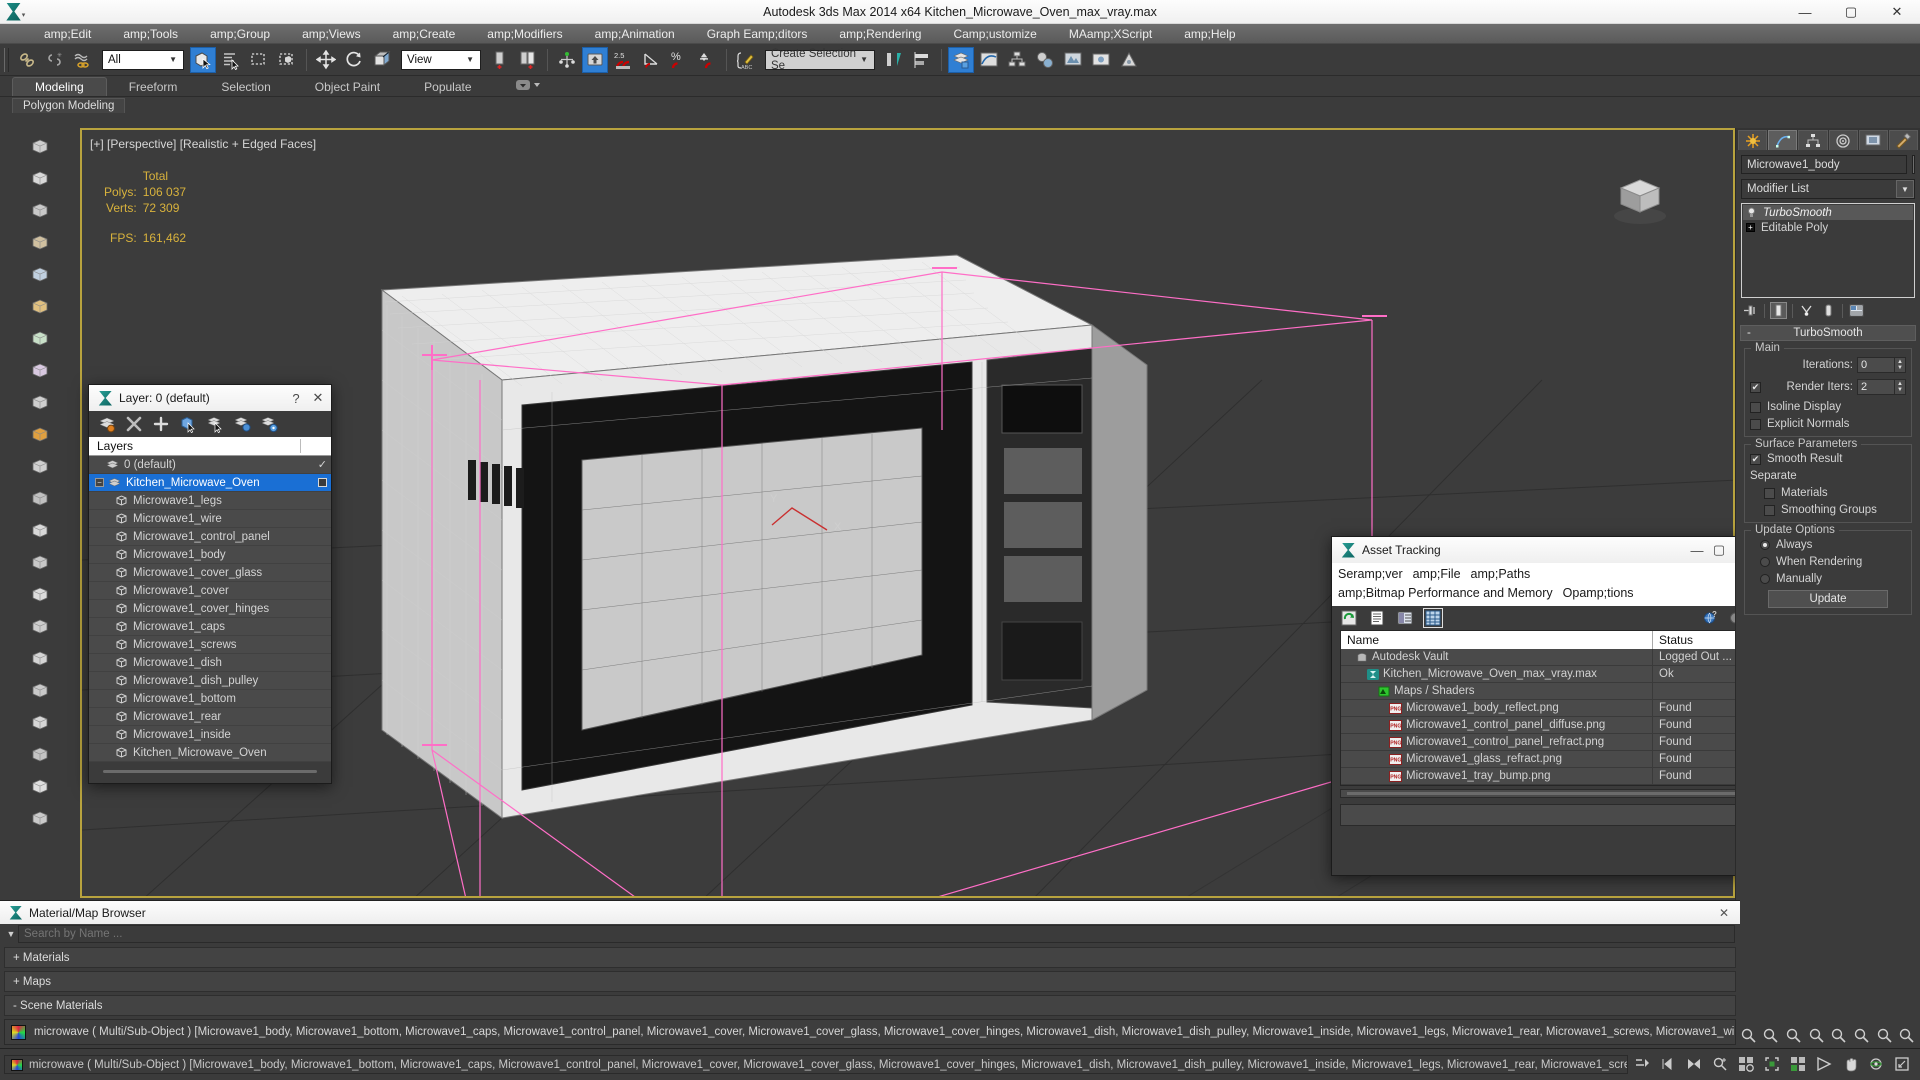 The height and width of the screenshot is (1080, 1920). I want to click on isoline-display-checkbox, so click(1755, 407).